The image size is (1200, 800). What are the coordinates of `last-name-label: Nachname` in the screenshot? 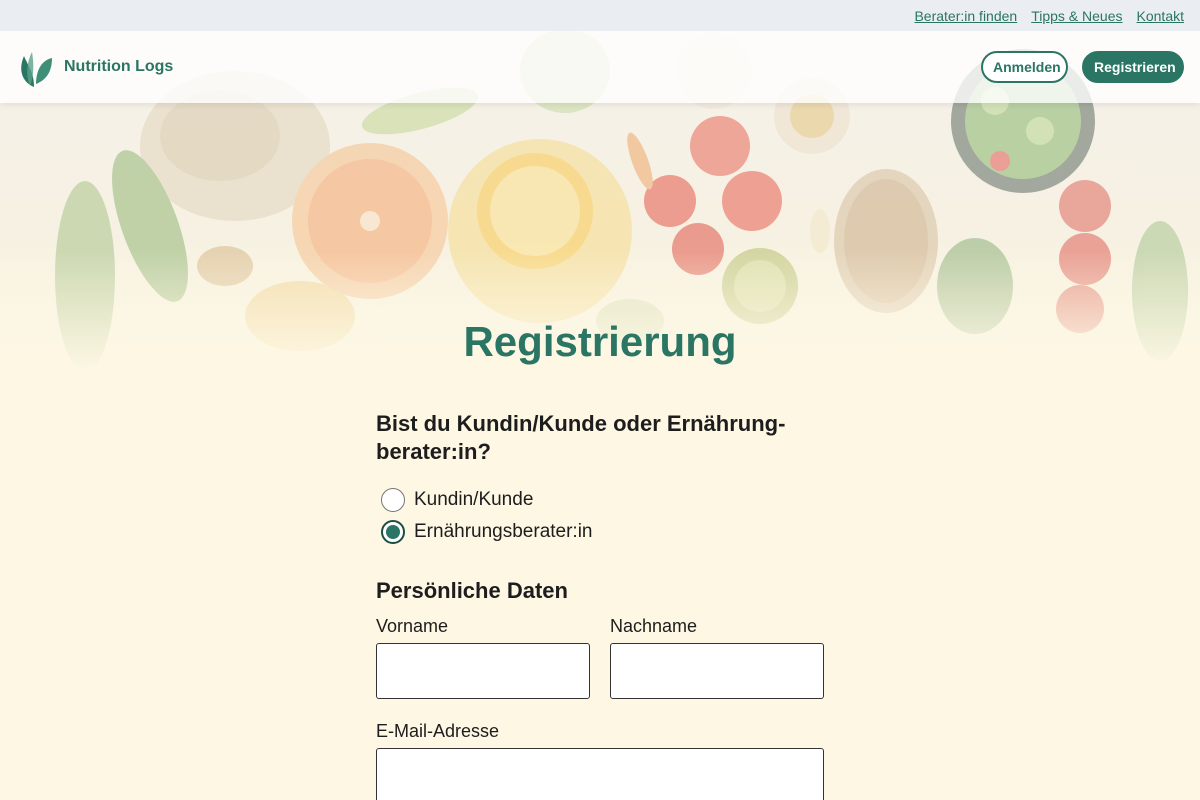 It's located at (654, 626).